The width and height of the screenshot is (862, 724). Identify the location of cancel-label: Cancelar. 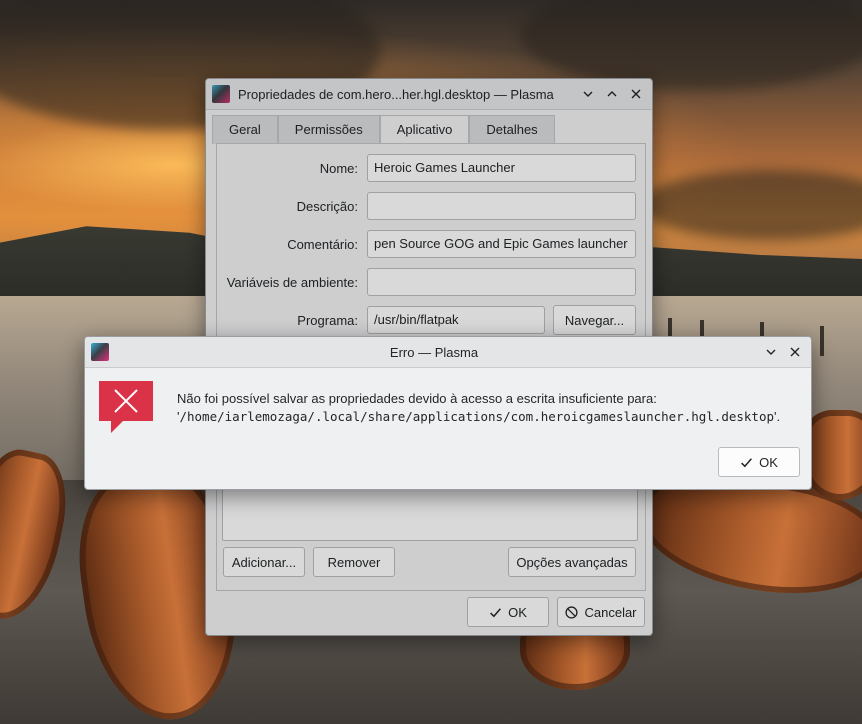
(610, 612).